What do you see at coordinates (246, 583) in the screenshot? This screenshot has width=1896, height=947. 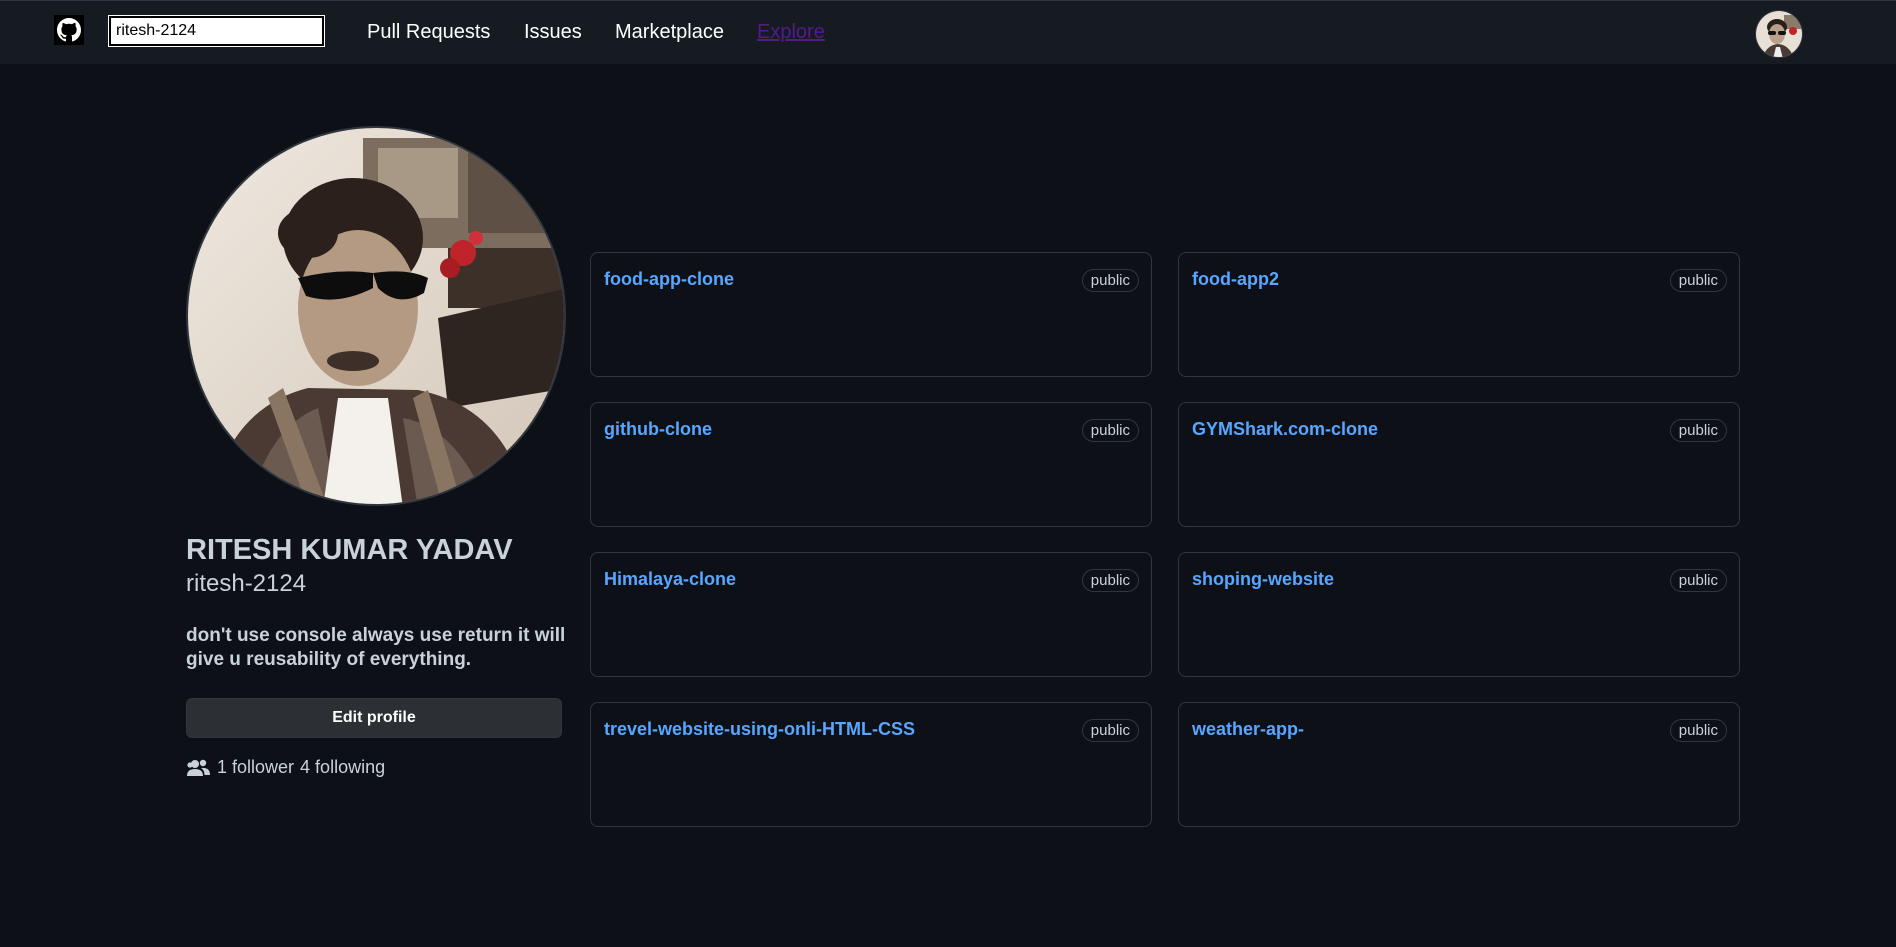 I see `profile-username: ritesh-2124` at bounding box center [246, 583].